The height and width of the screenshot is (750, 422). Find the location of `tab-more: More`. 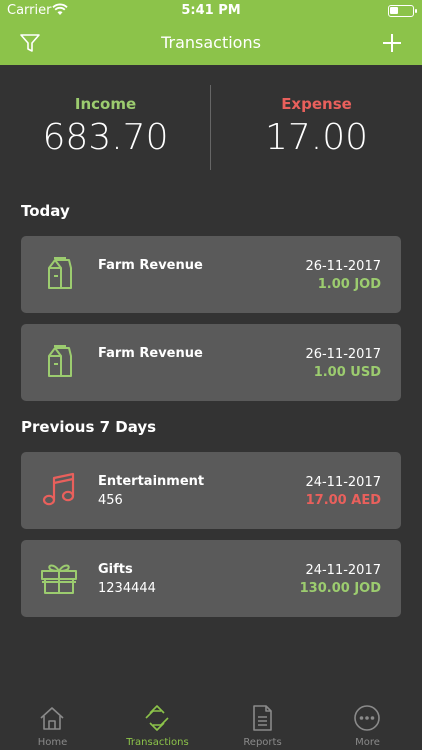

tab-more: More is located at coordinates (367, 725).